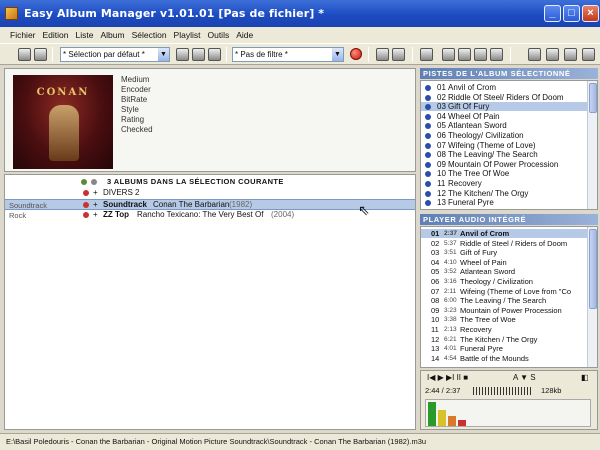 This screenshot has width=600, height=450. Describe the element at coordinates (509, 291) in the screenshot. I see `player-track-row: 07 2:11 Wifeing (Theme of Love from "Co` at that location.